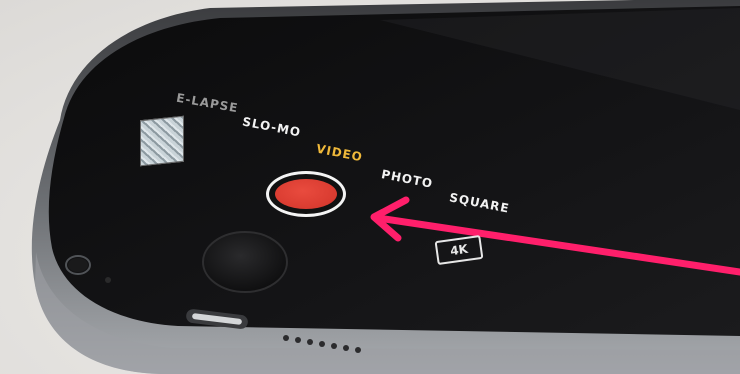 The width and height of the screenshot is (740, 374). What do you see at coordinates (108, 280) in the screenshot?
I see `microphone-hole` at bounding box center [108, 280].